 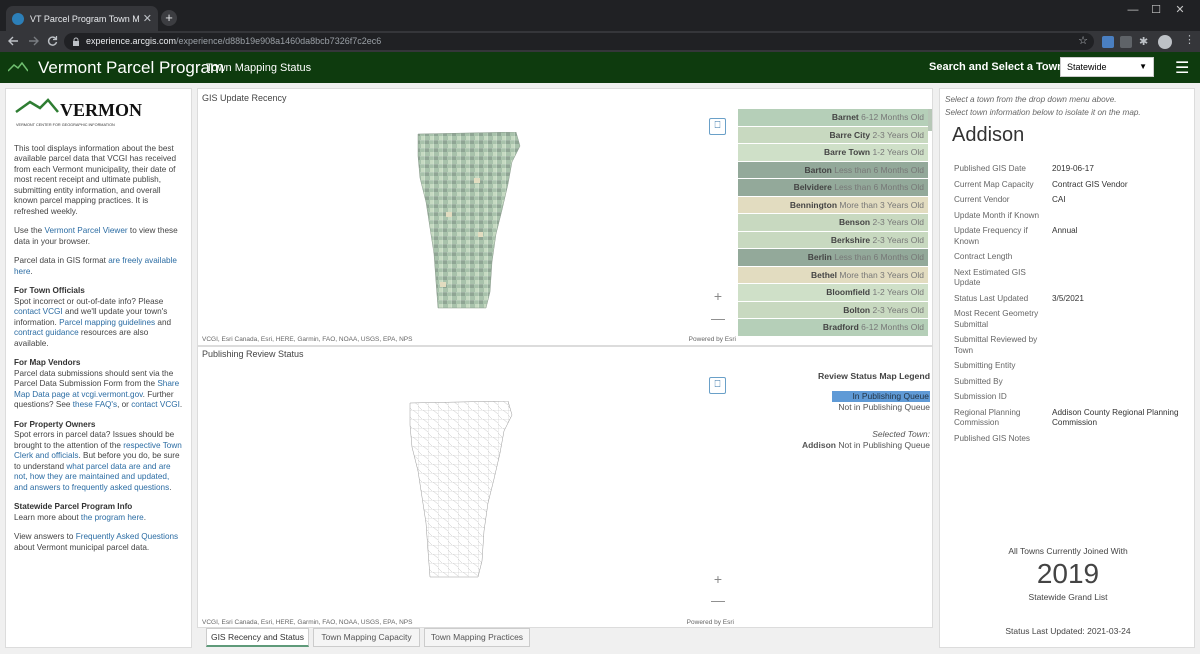 I want to click on tab-mapping-practices: Town Mapping Practices, so click(x=477, y=637).